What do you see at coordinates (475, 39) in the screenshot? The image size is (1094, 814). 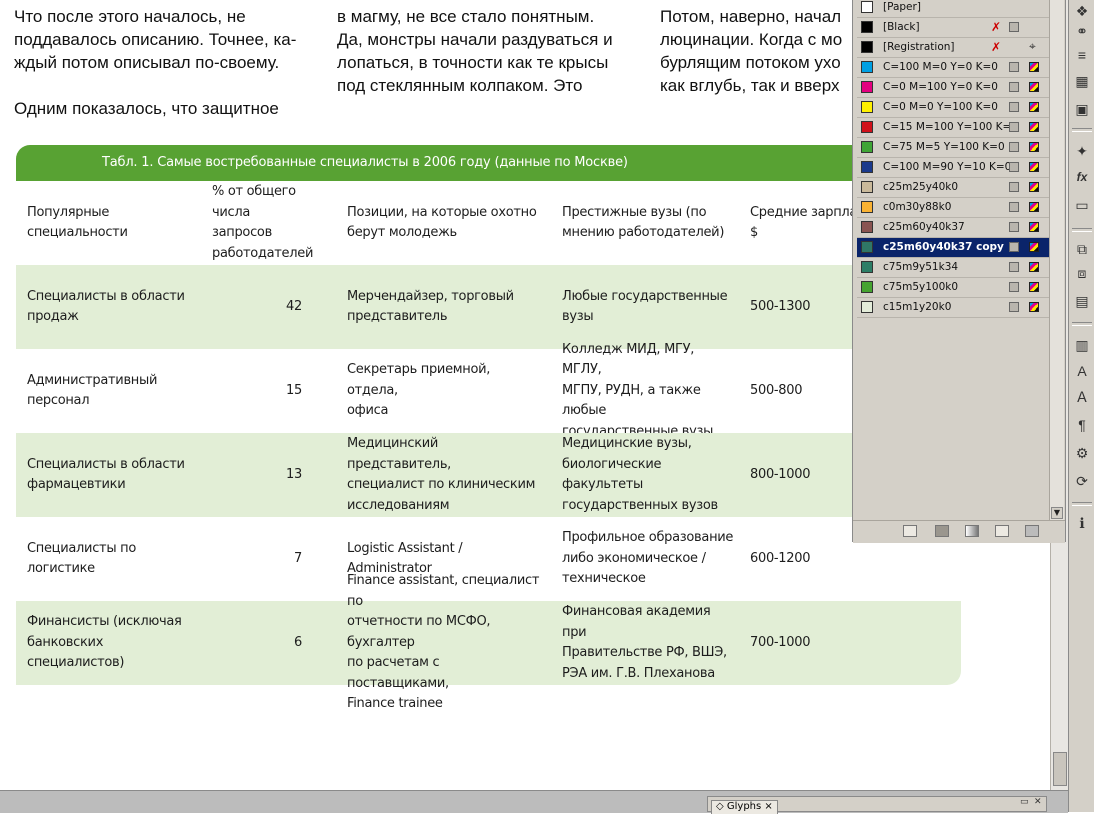 I see `text-line: Да, монстры начали раздуваться и` at bounding box center [475, 39].